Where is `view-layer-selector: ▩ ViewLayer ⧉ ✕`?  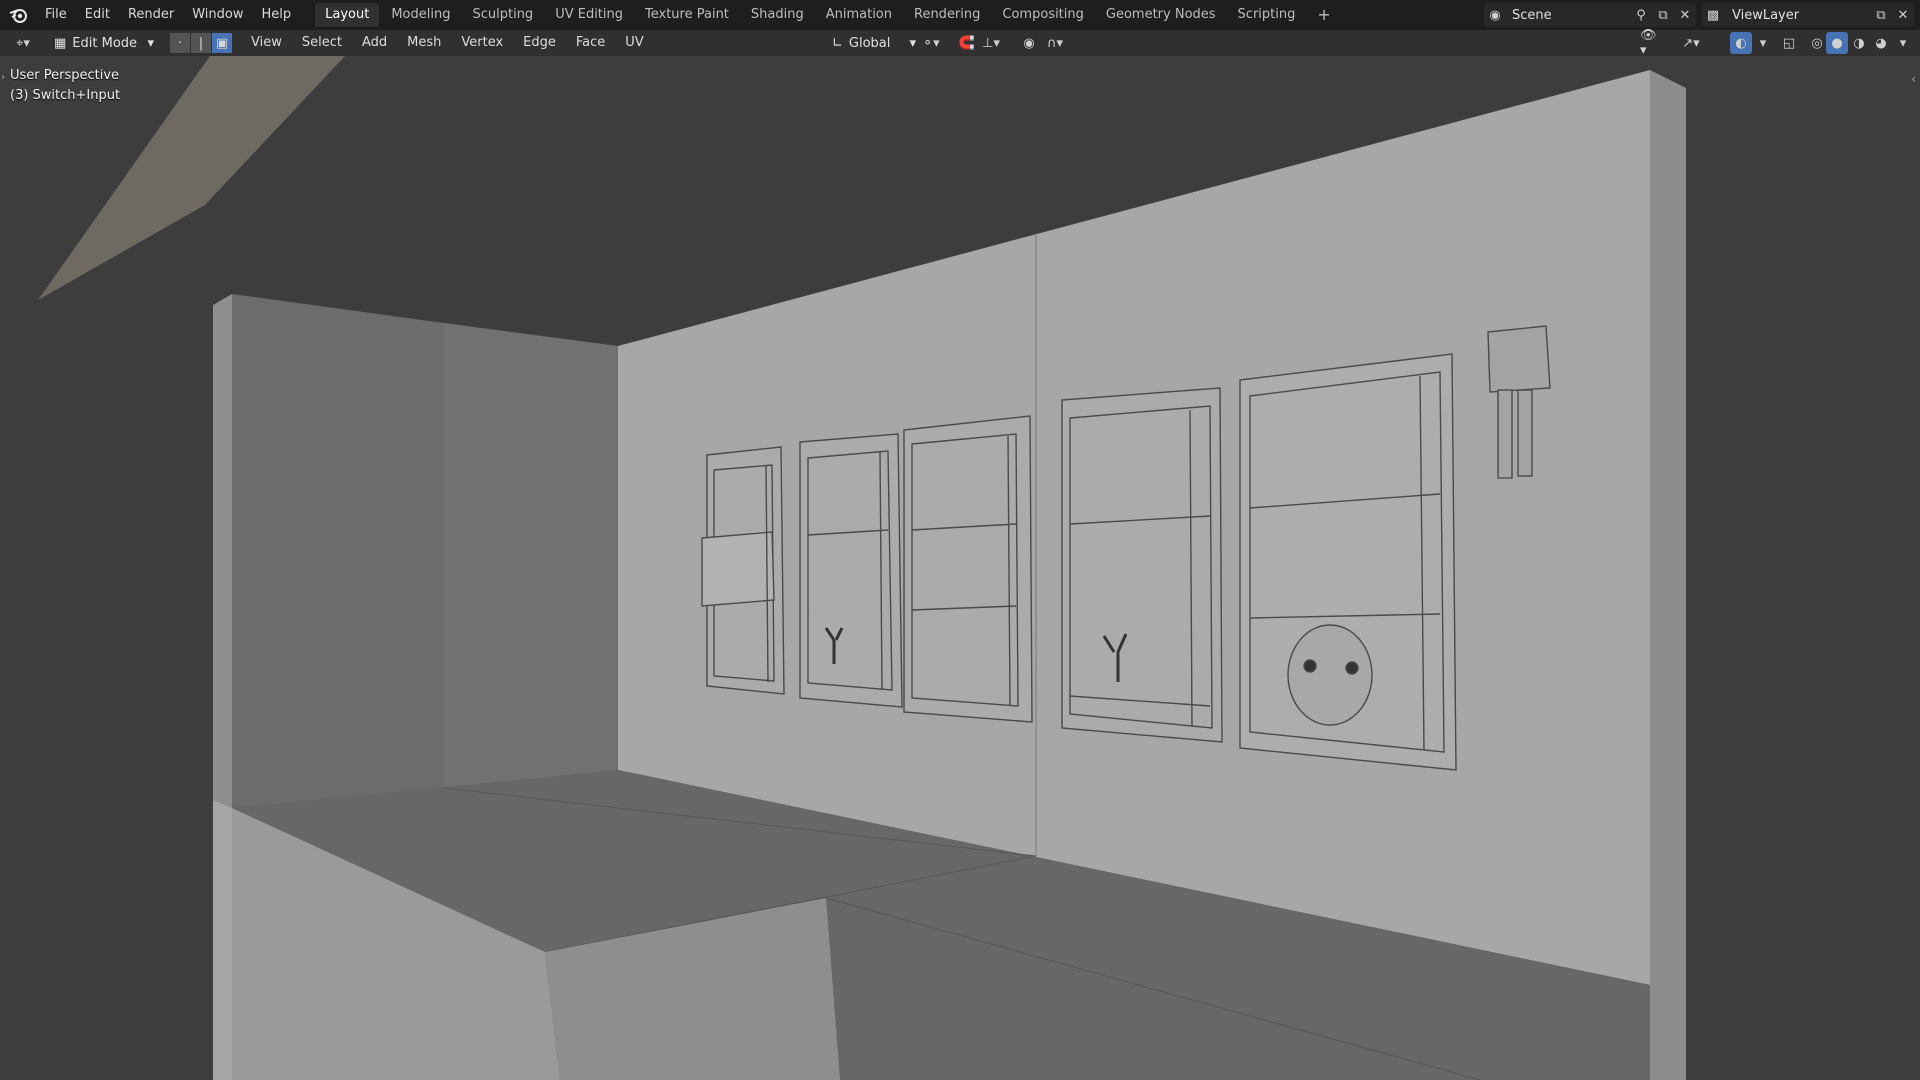
view-layer-selector: ▩ ViewLayer ⧉ ✕ is located at coordinates (1808, 15).